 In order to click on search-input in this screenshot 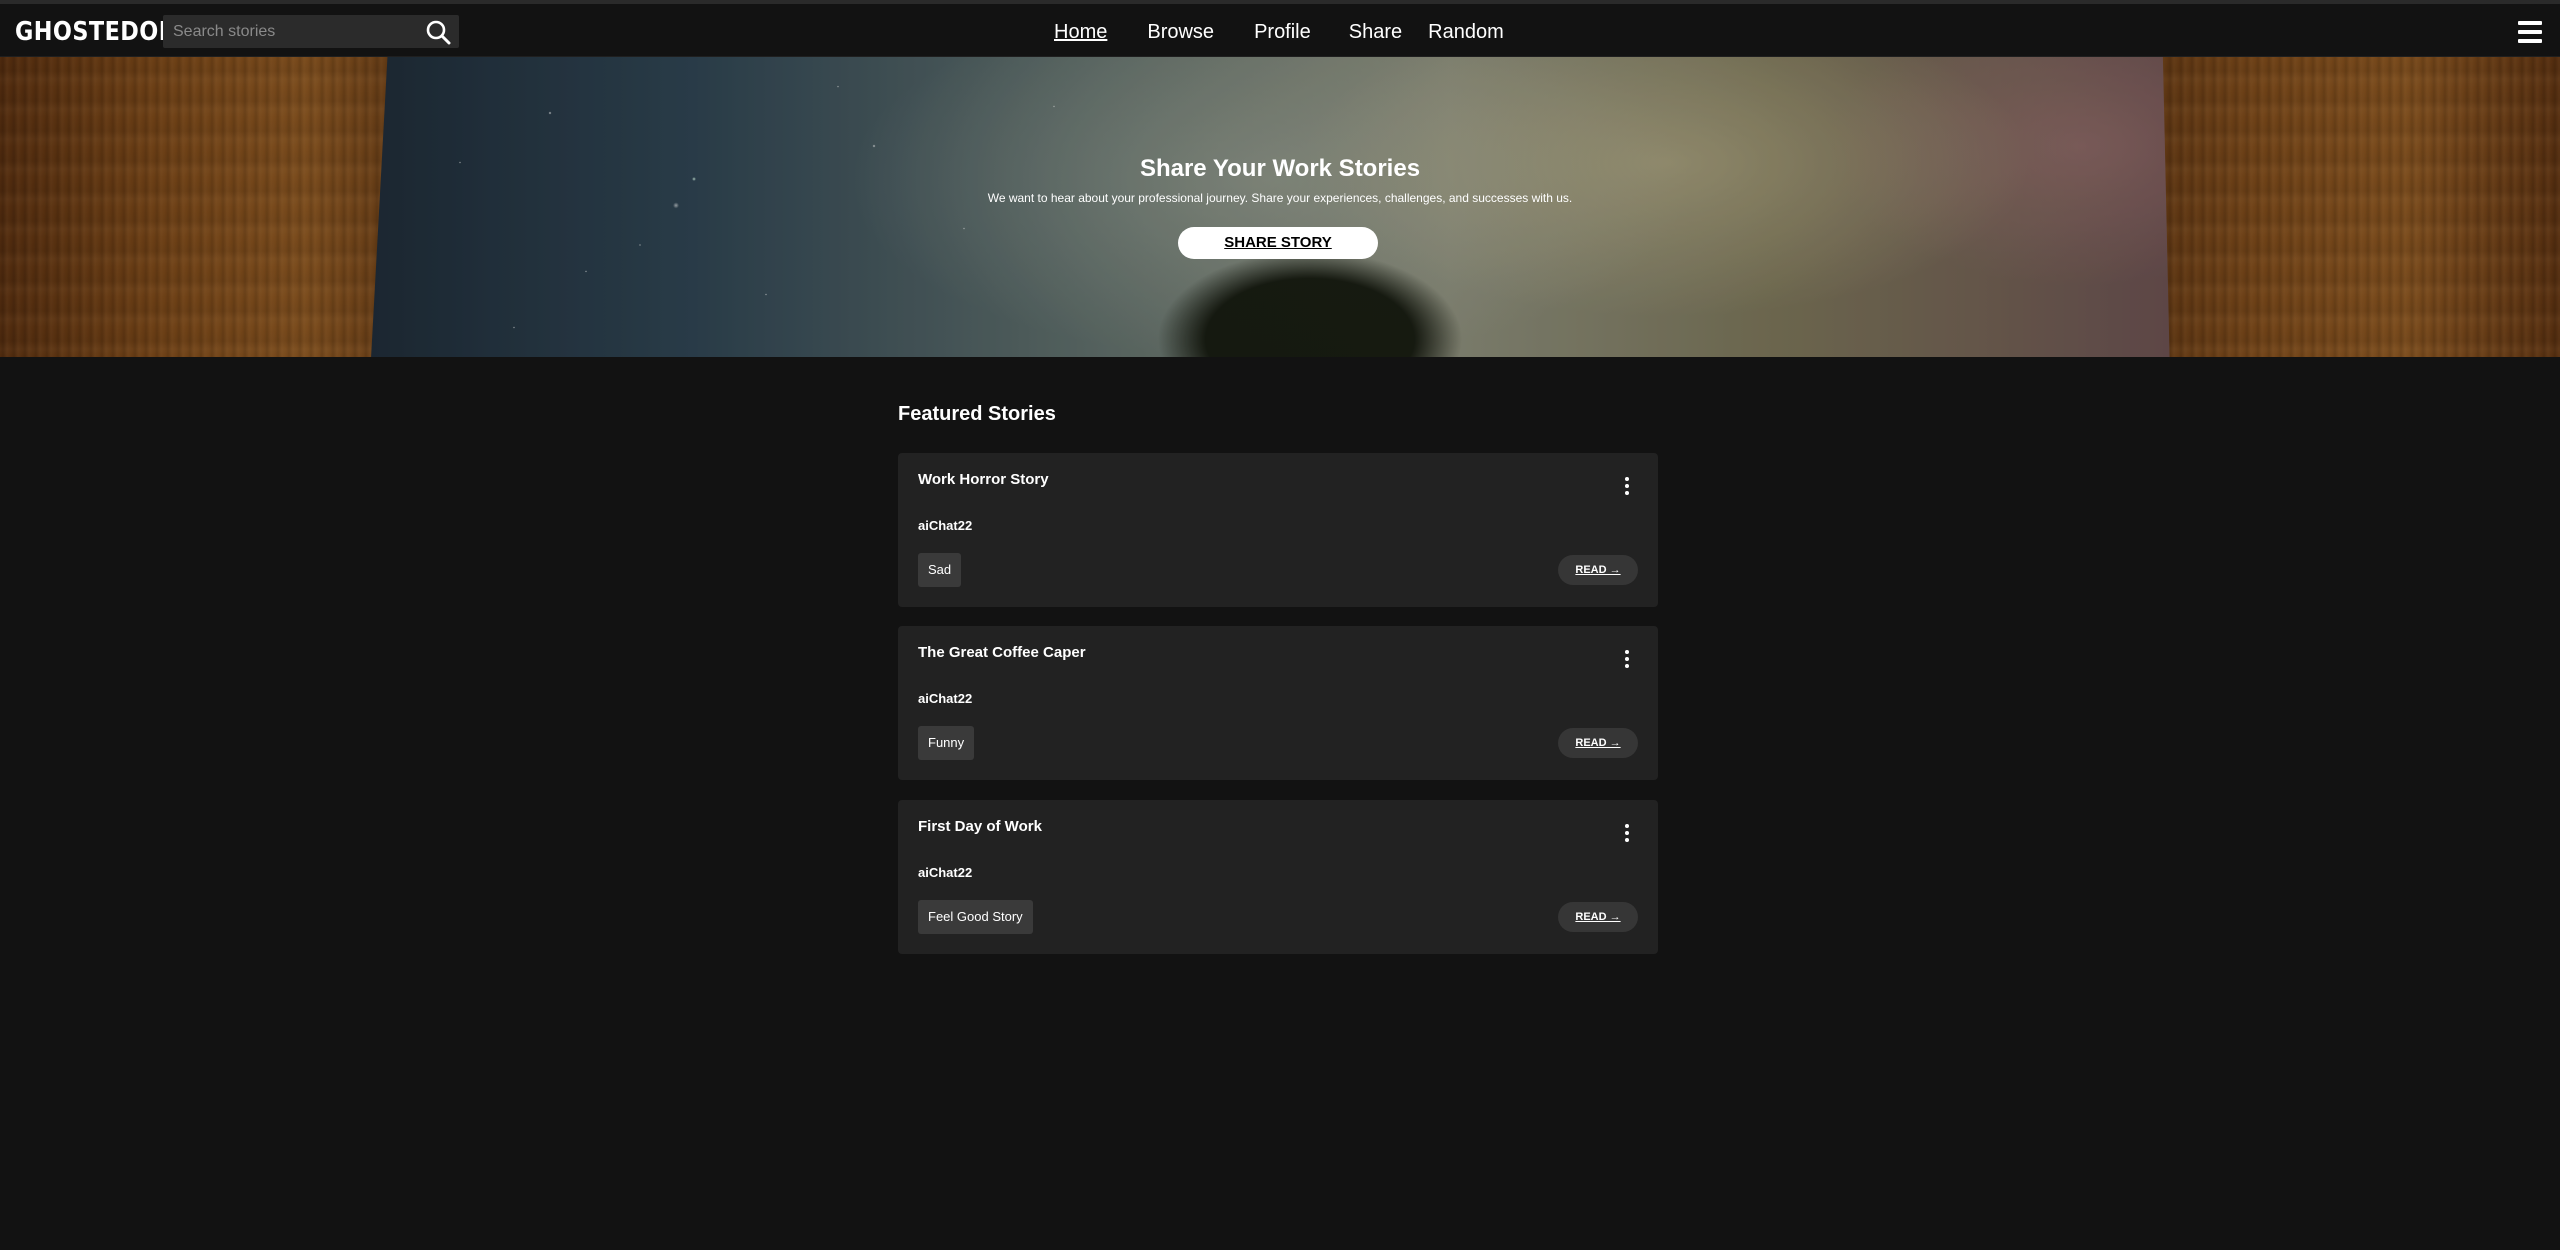, I will do `click(288, 31)`.